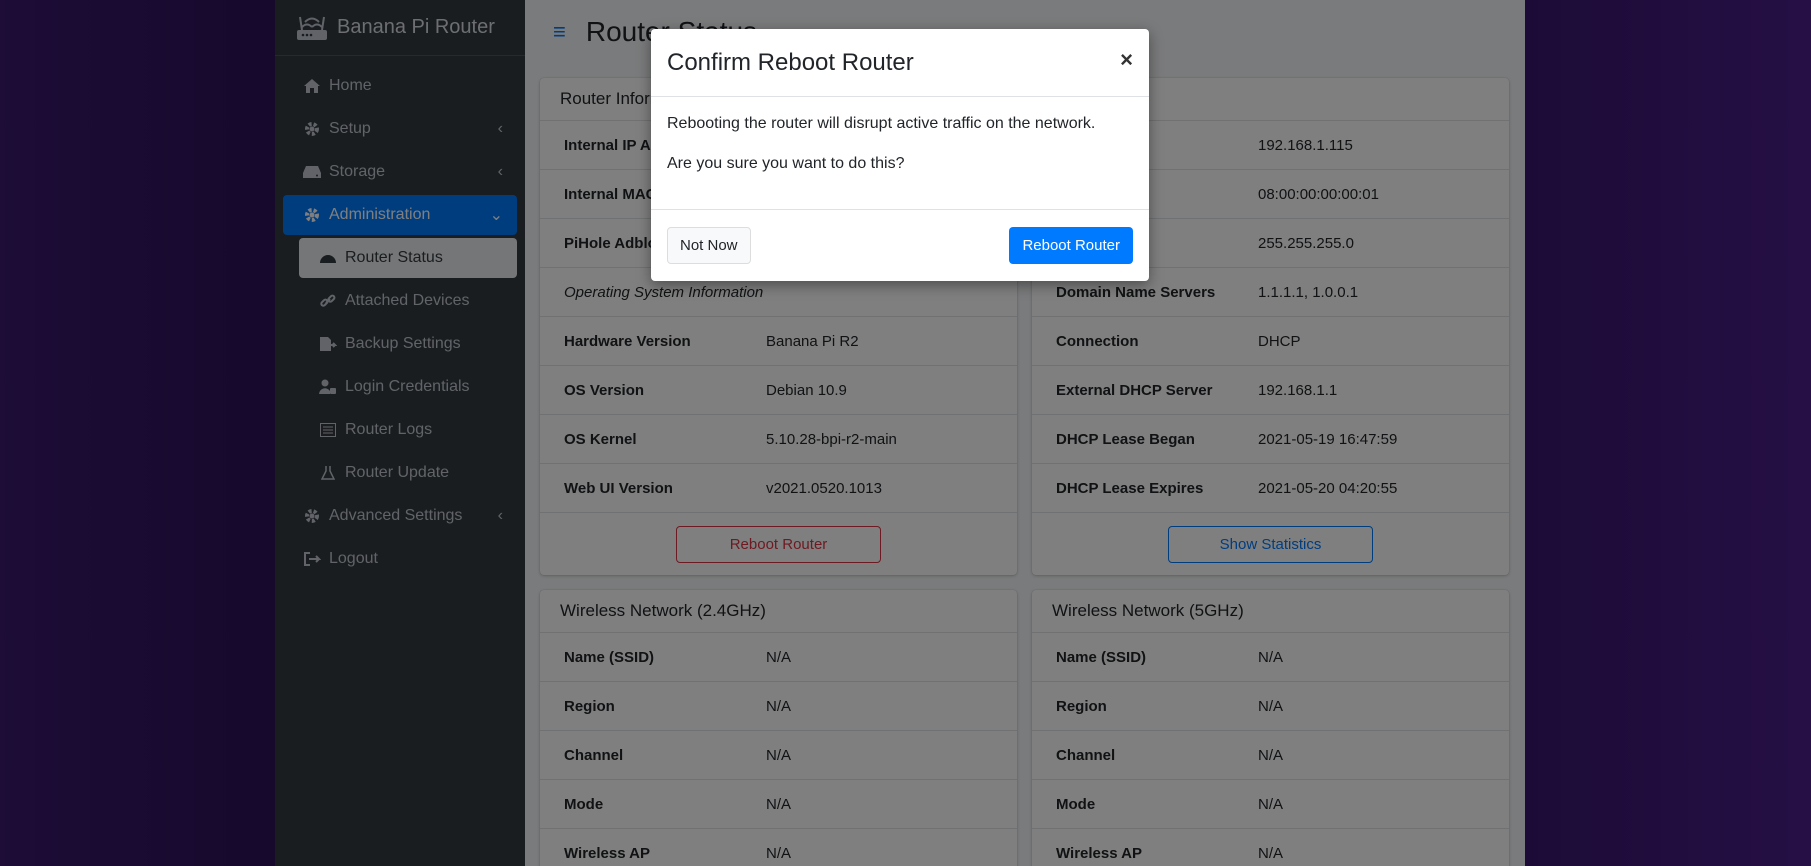  What do you see at coordinates (790, 62) in the screenshot?
I see `modal-title: Confirm Reboot Router` at bounding box center [790, 62].